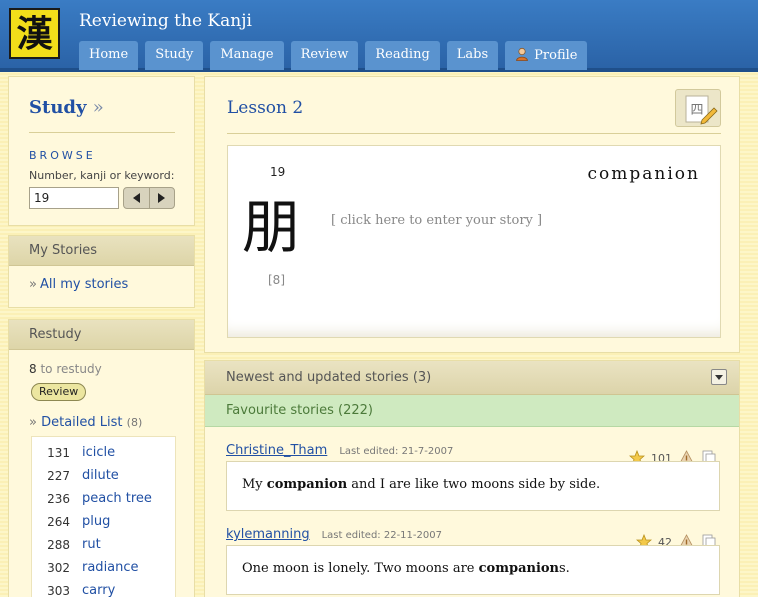 The width and height of the screenshot is (758, 597). I want to click on restudy-title: Restudy, so click(101, 335).